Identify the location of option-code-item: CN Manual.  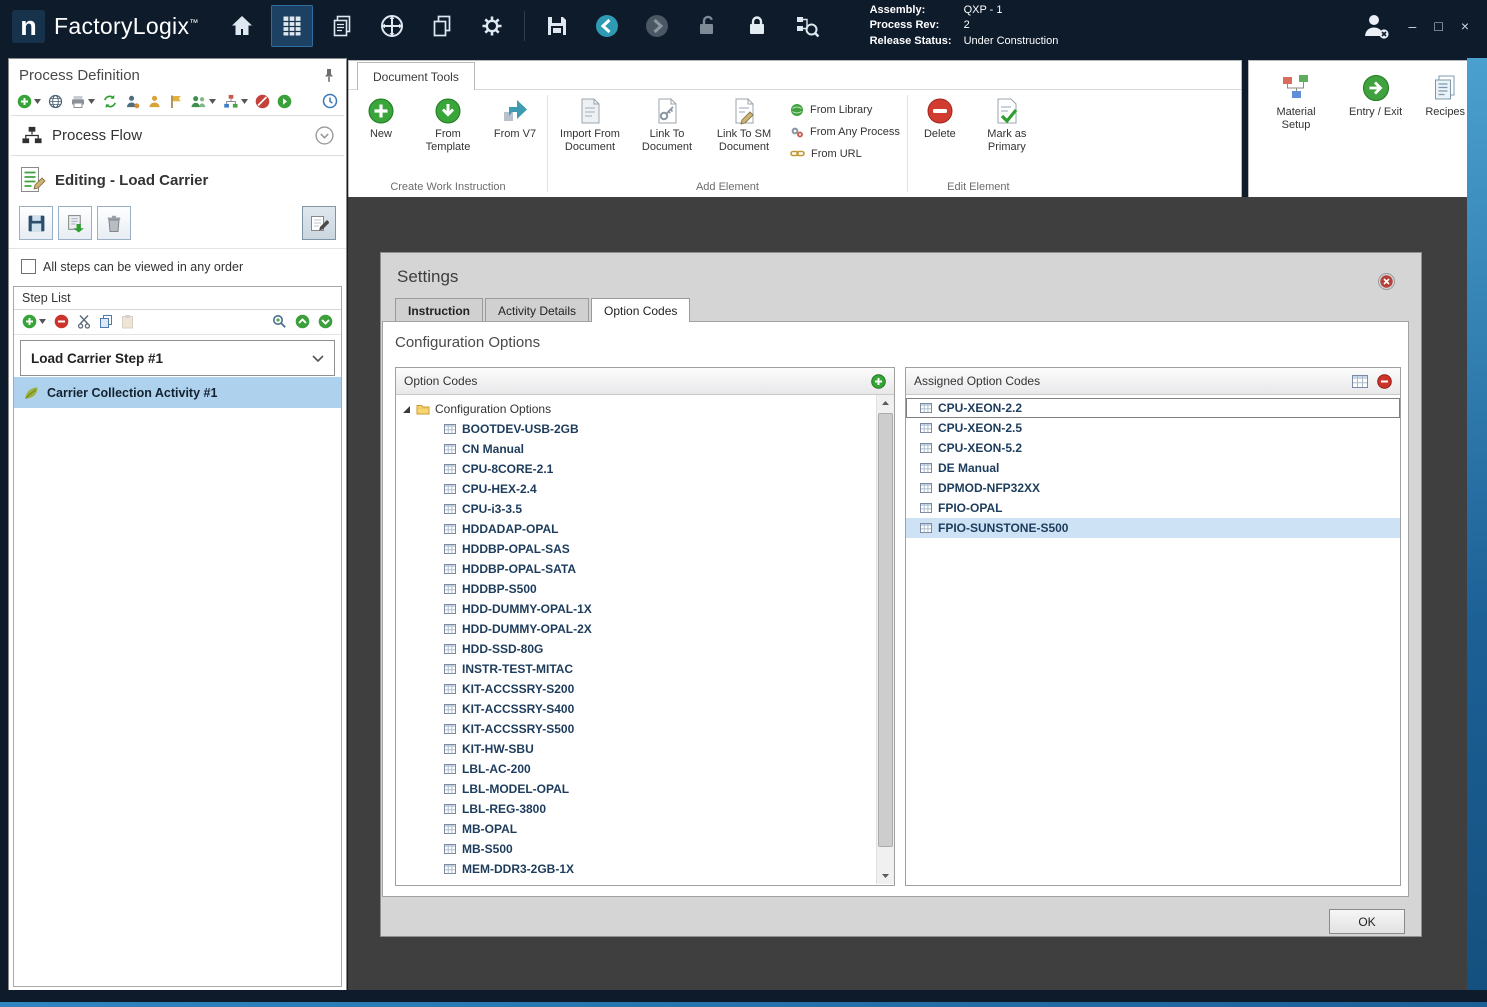
(639, 449).